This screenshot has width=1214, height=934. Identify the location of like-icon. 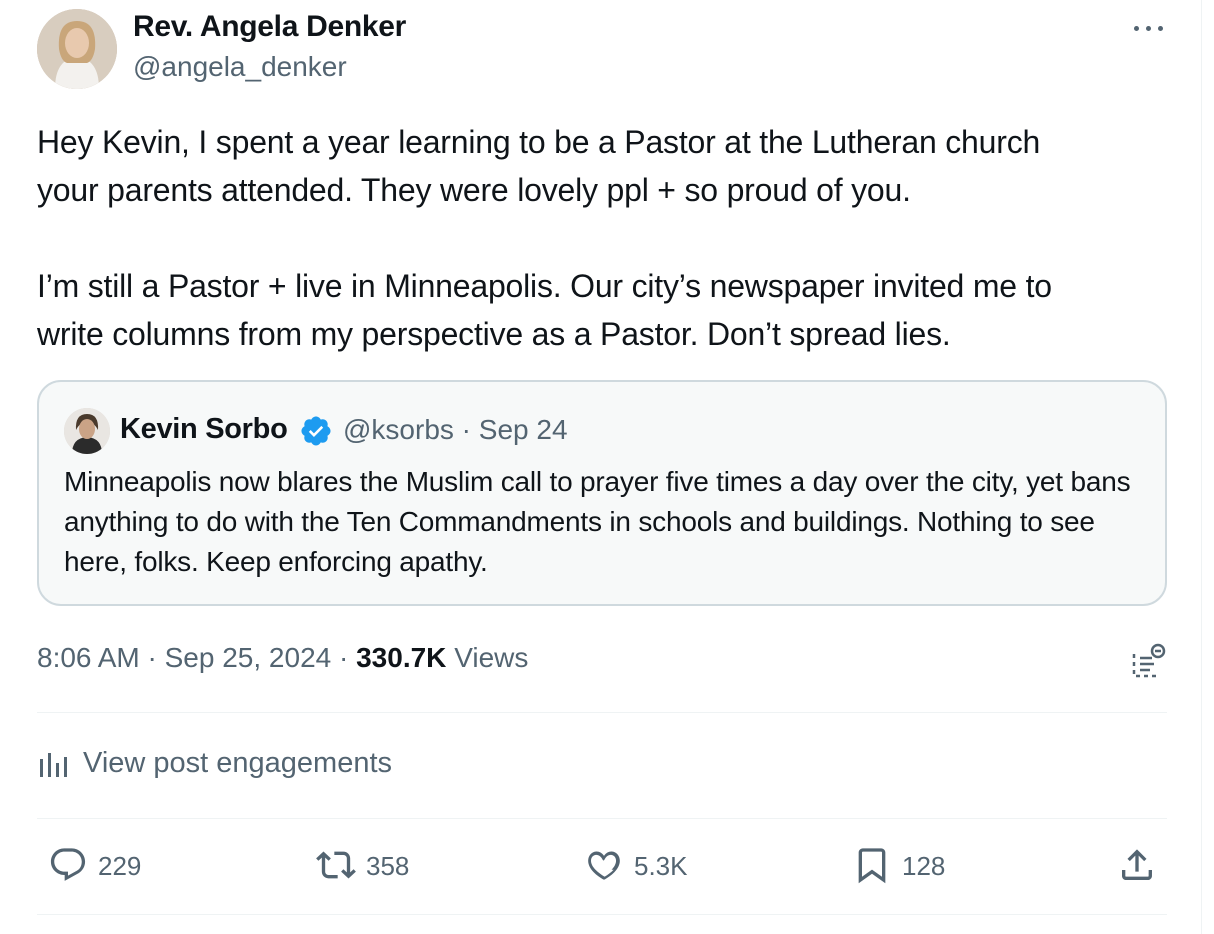
(604, 865).